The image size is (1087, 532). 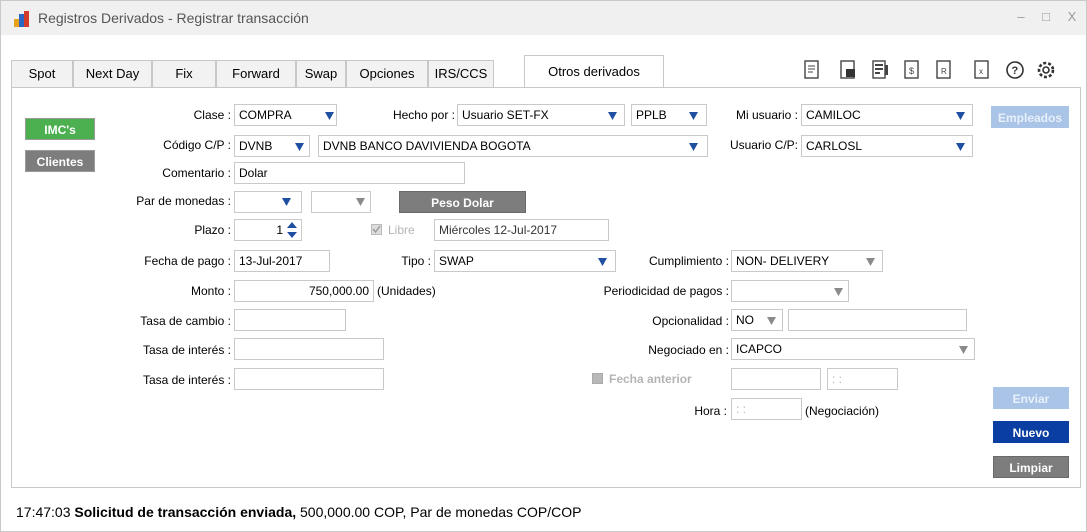 What do you see at coordinates (1030, 117) in the screenshot?
I see `empleados-button: Empleados` at bounding box center [1030, 117].